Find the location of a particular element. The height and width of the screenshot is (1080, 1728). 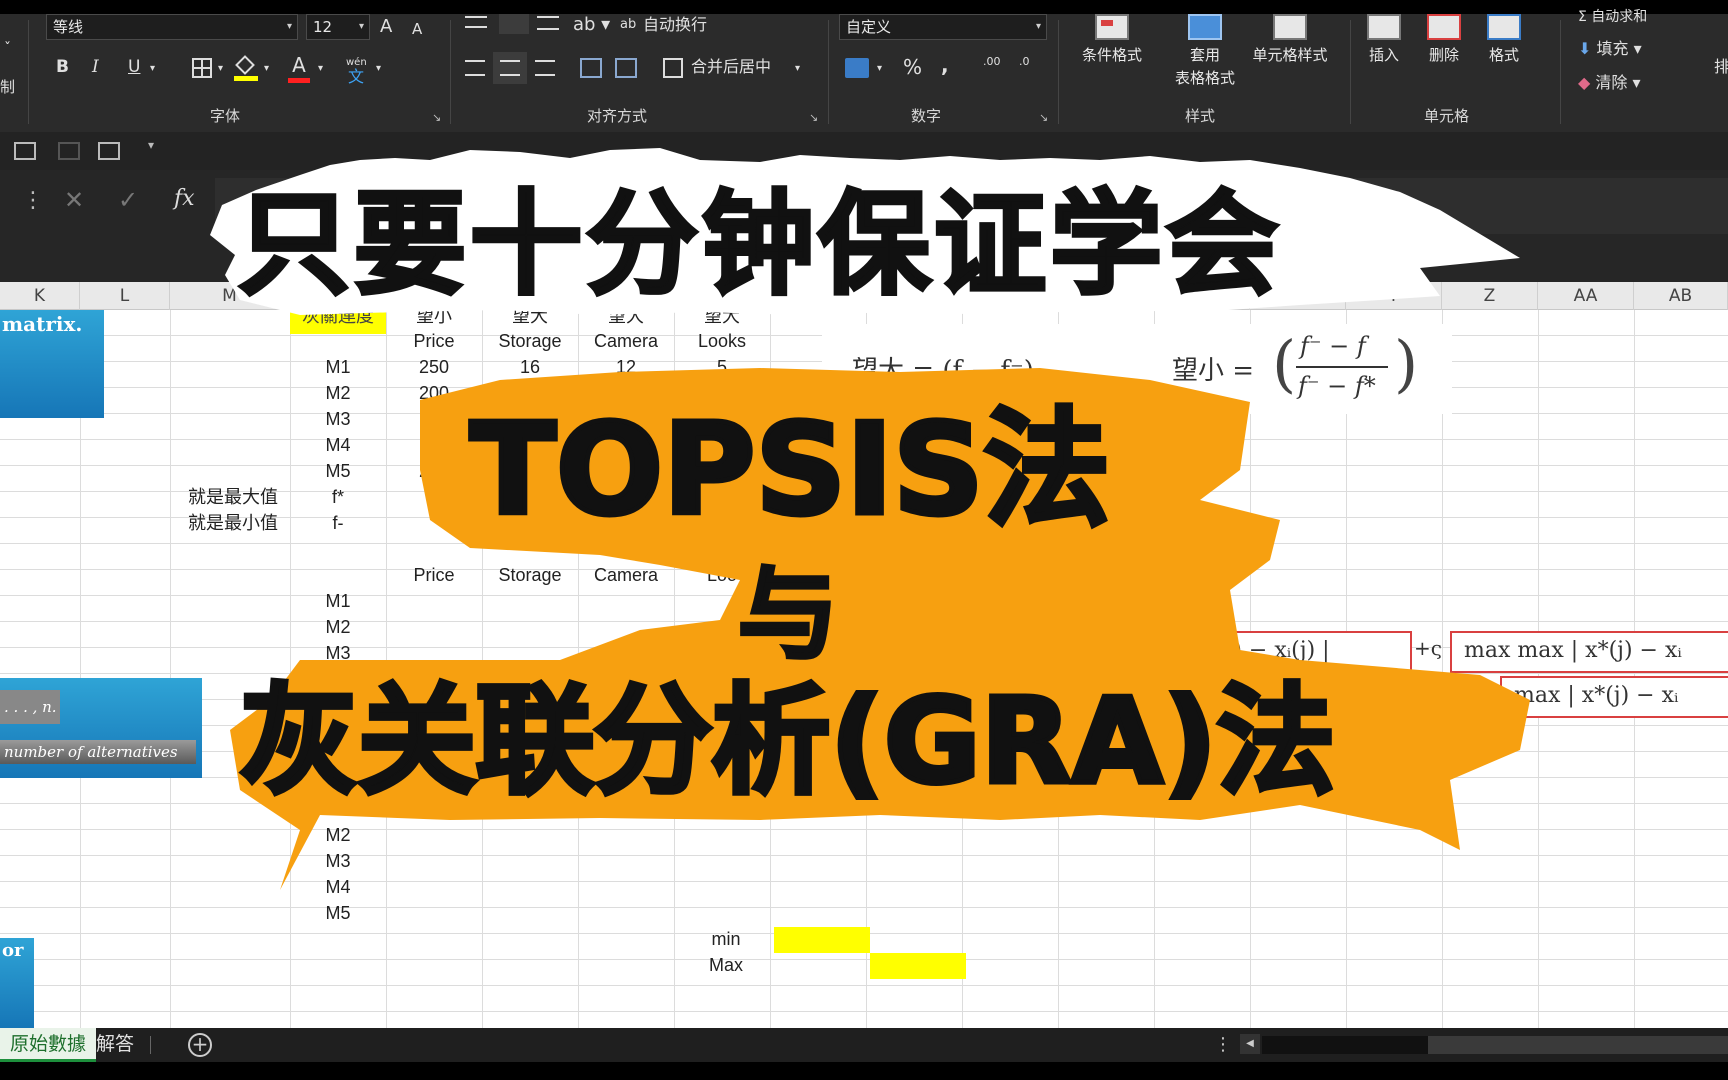

title-topsis: TOPSIS法 is located at coordinates (790, 469).